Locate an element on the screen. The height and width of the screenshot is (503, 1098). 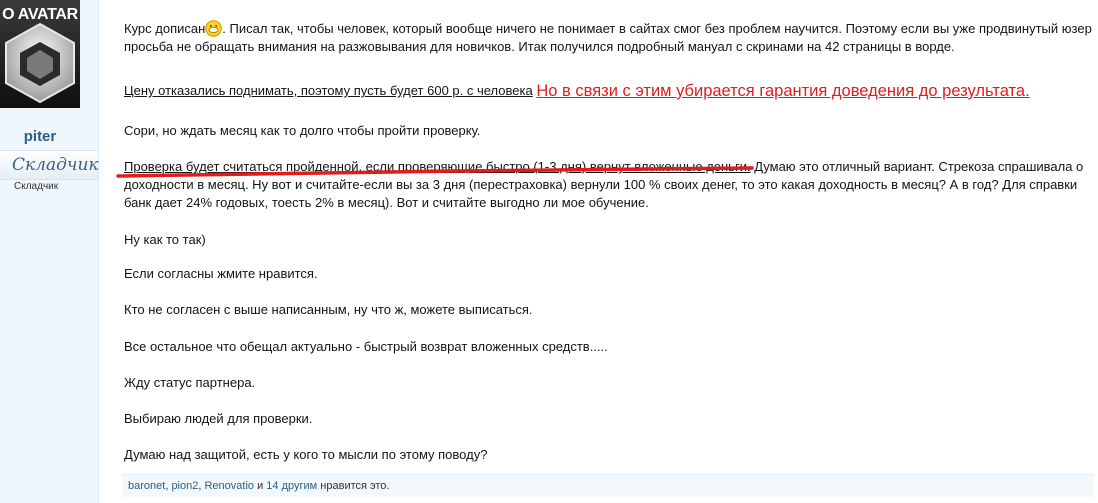
conjunction: и is located at coordinates (260, 486).